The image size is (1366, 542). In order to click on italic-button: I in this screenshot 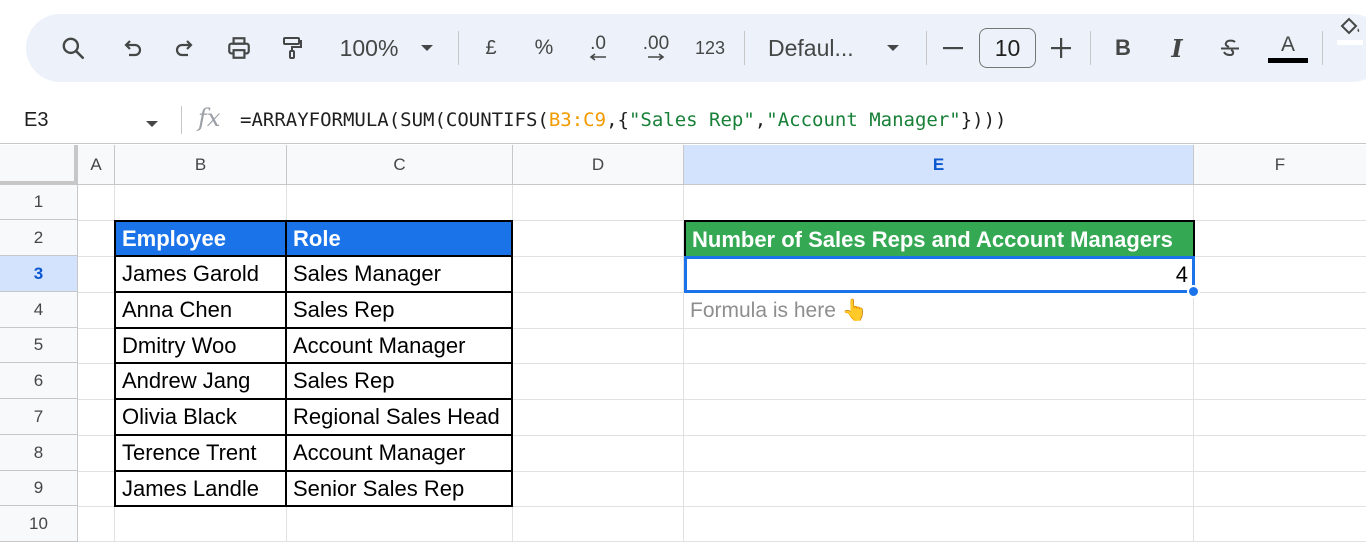, I will do `click(1177, 48)`.